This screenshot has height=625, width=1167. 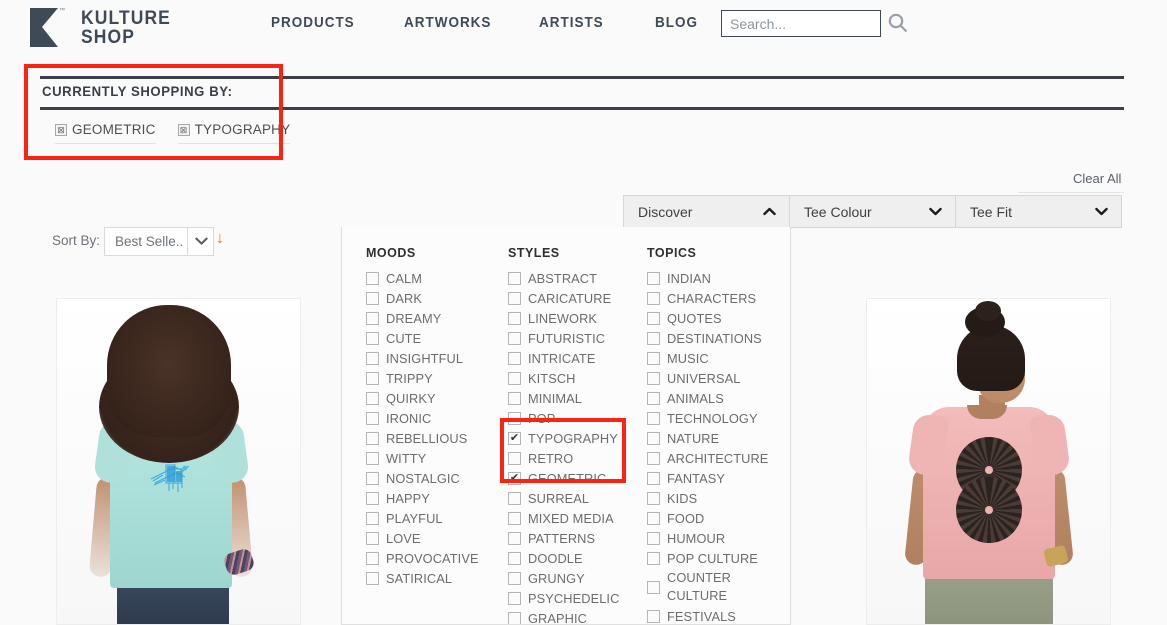 What do you see at coordinates (898, 23) in the screenshot?
I see `search-icon` at bounding box center [898, 23].